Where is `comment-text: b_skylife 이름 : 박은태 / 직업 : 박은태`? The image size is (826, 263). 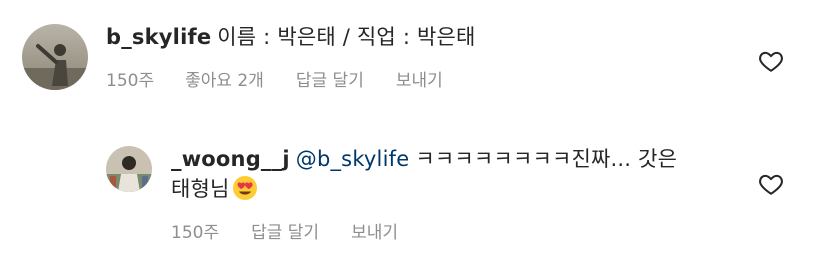 comment-text: b_skylife 이름 : 박은태 / 직업 : 박은태 is located at coordinates (291, 37).